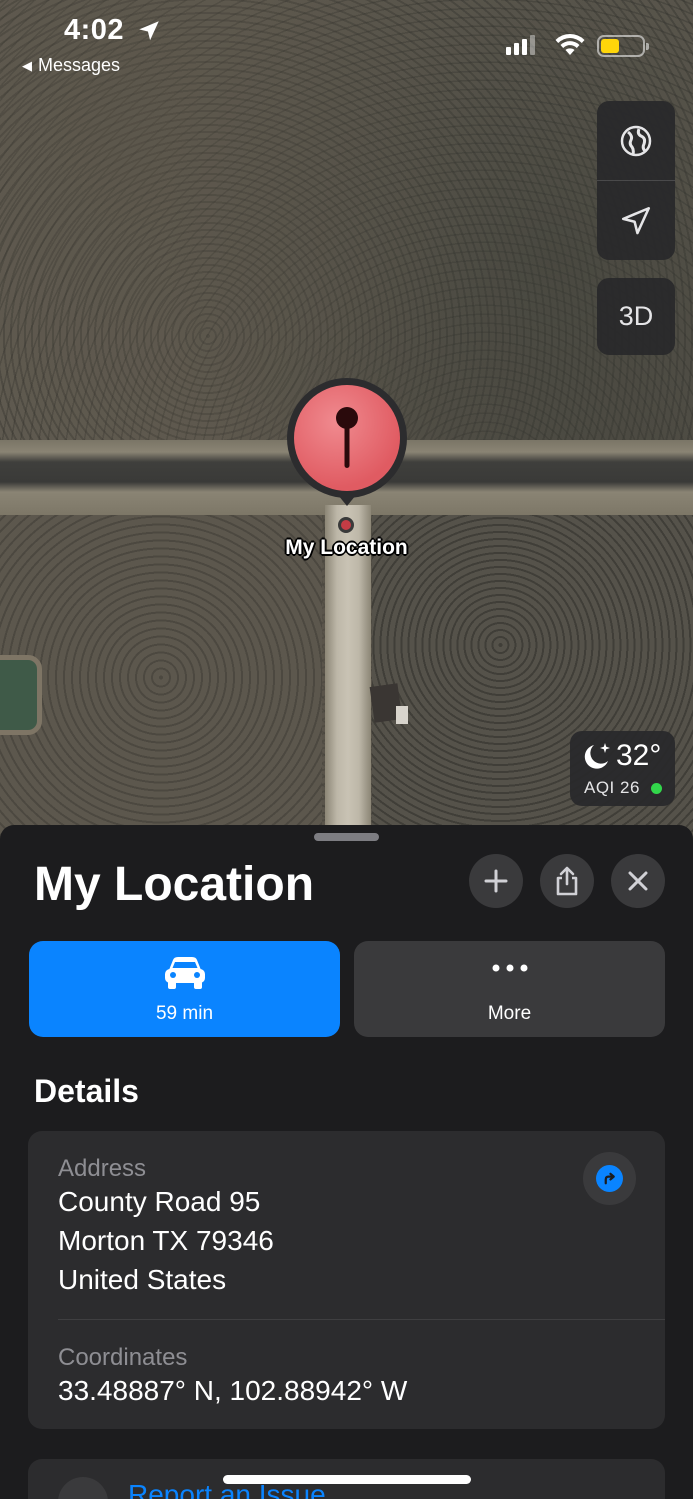 The image size is (693, 1499). Describe the element at coordinates (86, 1091) in the screenshot. I see `details-heading: Details` at that location.